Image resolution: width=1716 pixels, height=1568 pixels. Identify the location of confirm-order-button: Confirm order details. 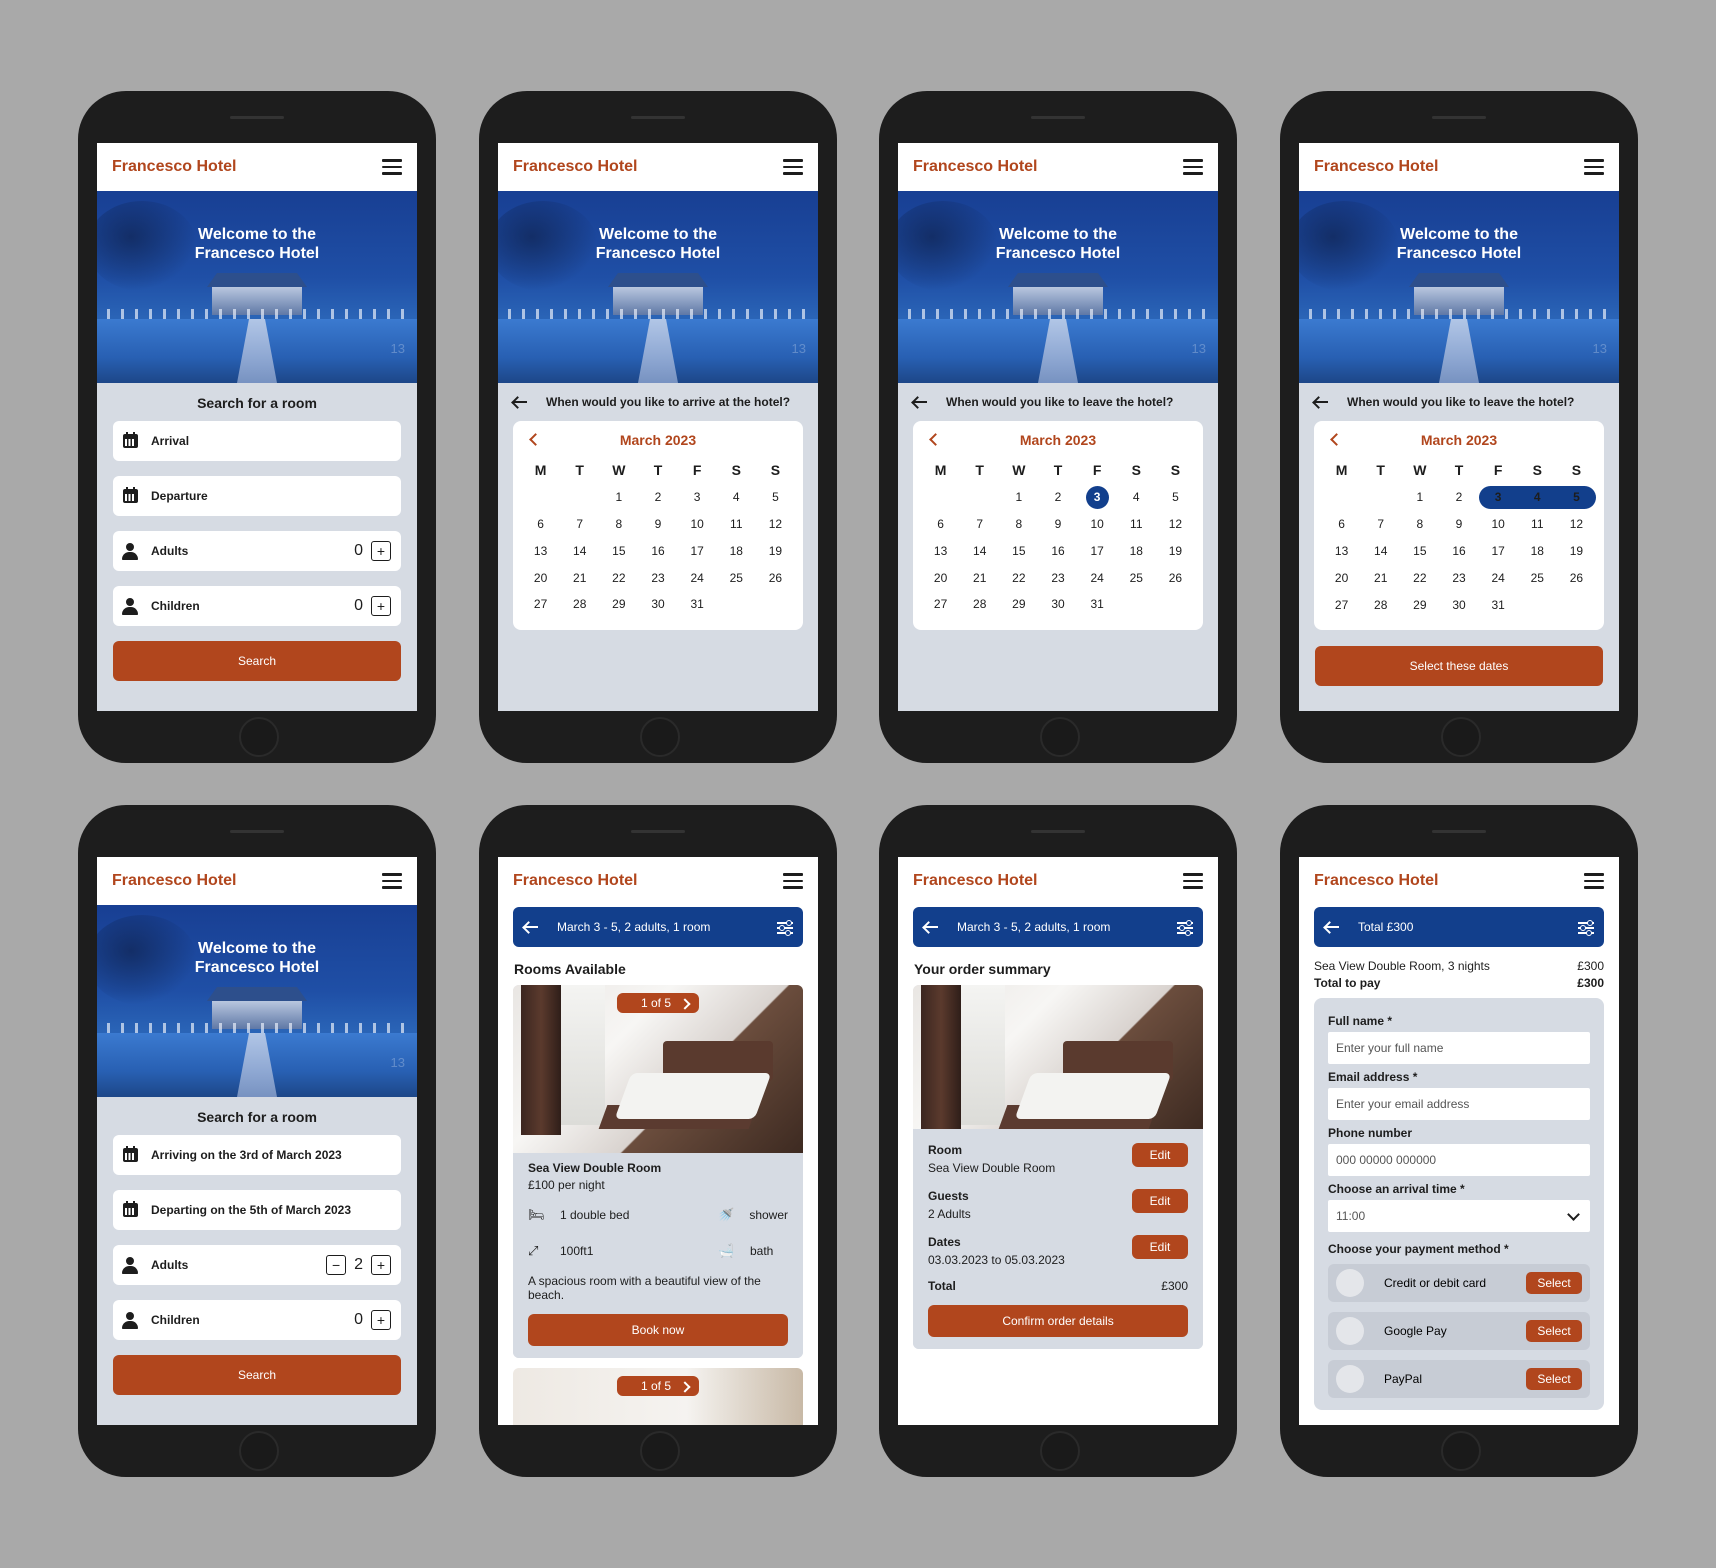
(1058, 1321).